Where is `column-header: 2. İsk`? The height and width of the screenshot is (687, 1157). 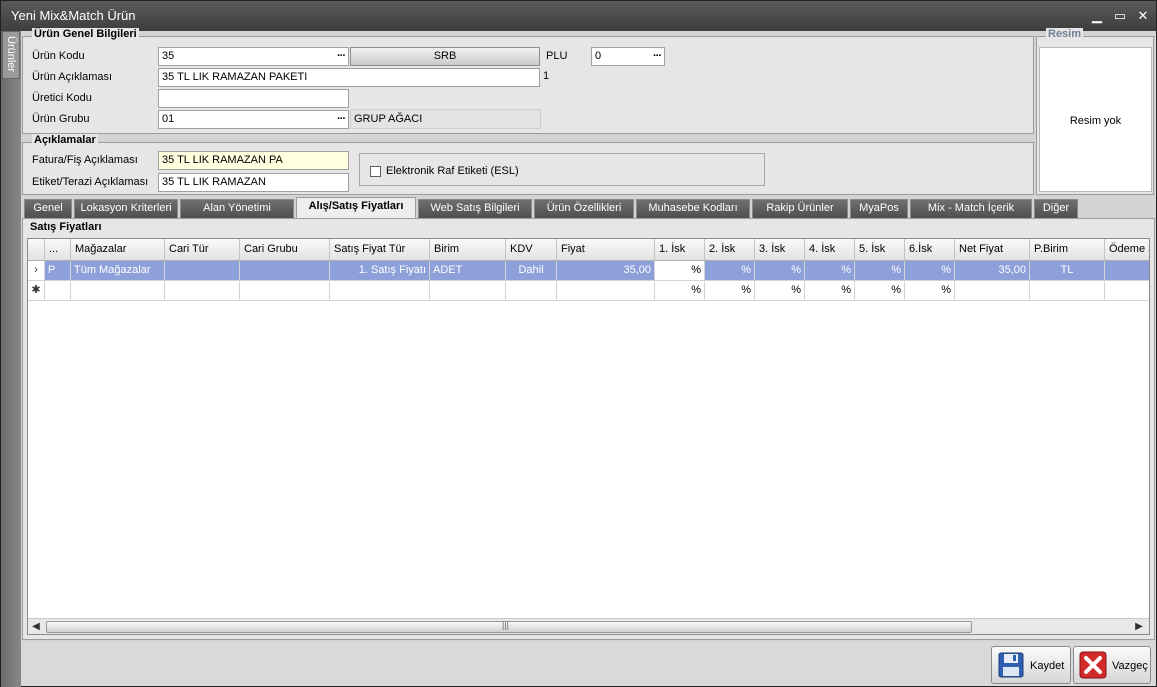 column-header: 2. İsk is located at coordinates (730, 250).